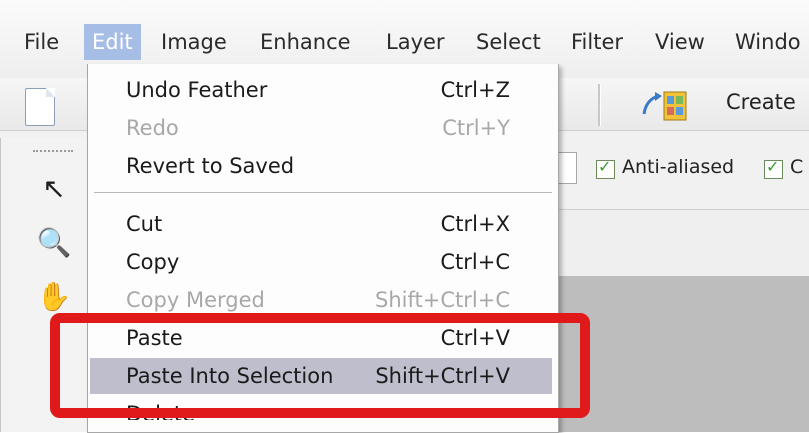  I want to click on create-photo-icon, so click(665, 106).